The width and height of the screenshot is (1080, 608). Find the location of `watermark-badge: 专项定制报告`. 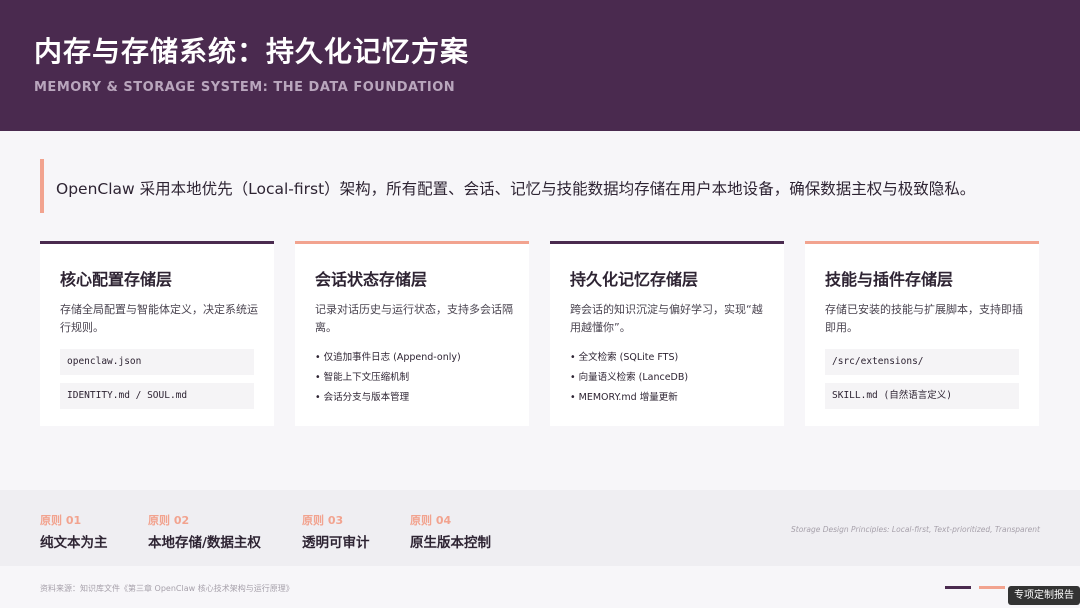

watermark-badge: 专项定制报告 is located at coordinates (1044, 595).